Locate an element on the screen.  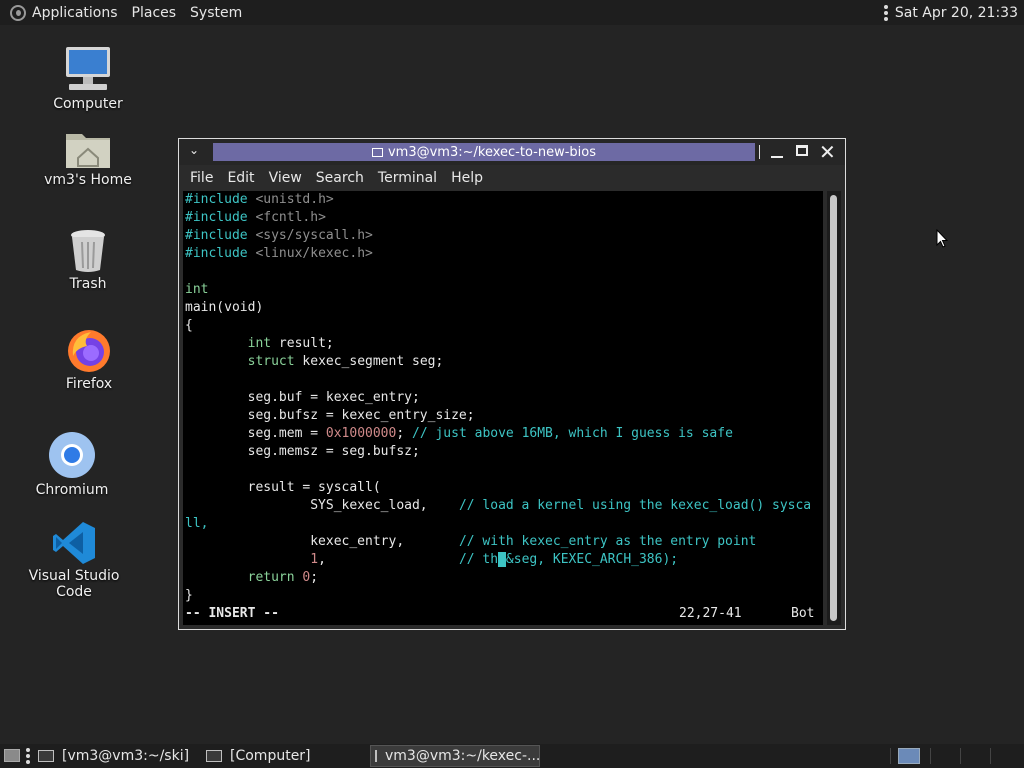
desktop-icon-chromium: Chromium is located at coordinates (72, 464).